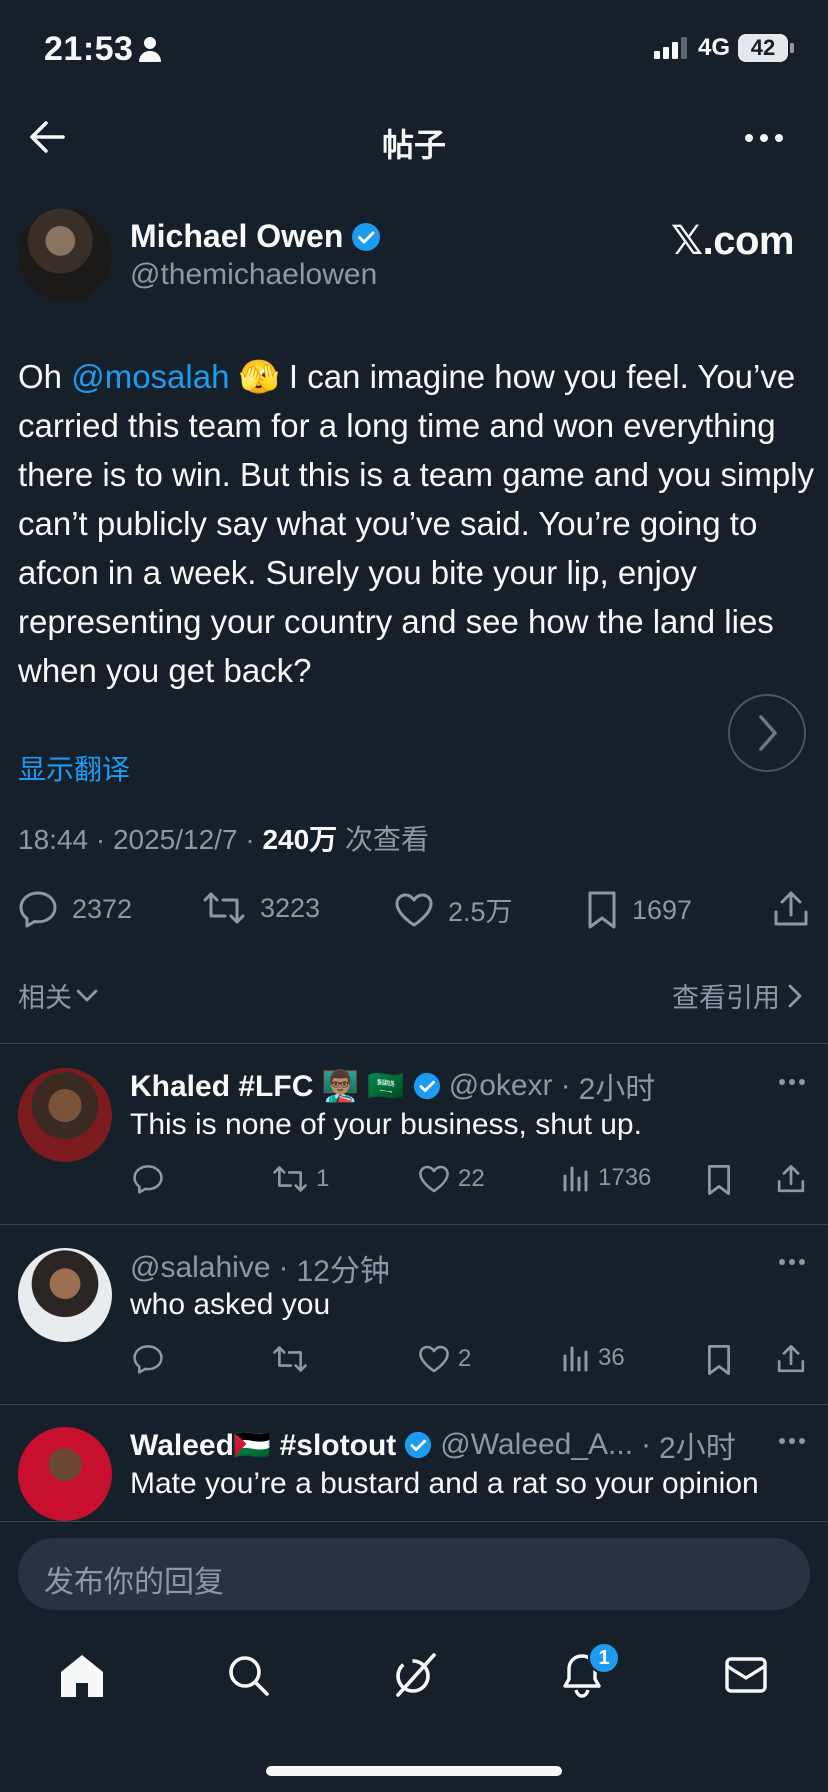  What do you see at coordinates (343, 1271) in the screenshot?
I see `reply-time: 12分钟` at bounding box center [343, 1271].